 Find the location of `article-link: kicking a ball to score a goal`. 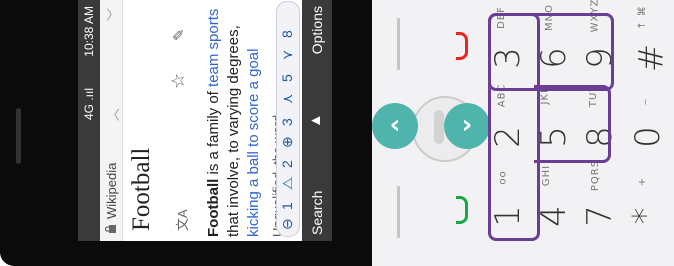

article-link: kicking a ball to score a goal is located at coordinates (253, 143).